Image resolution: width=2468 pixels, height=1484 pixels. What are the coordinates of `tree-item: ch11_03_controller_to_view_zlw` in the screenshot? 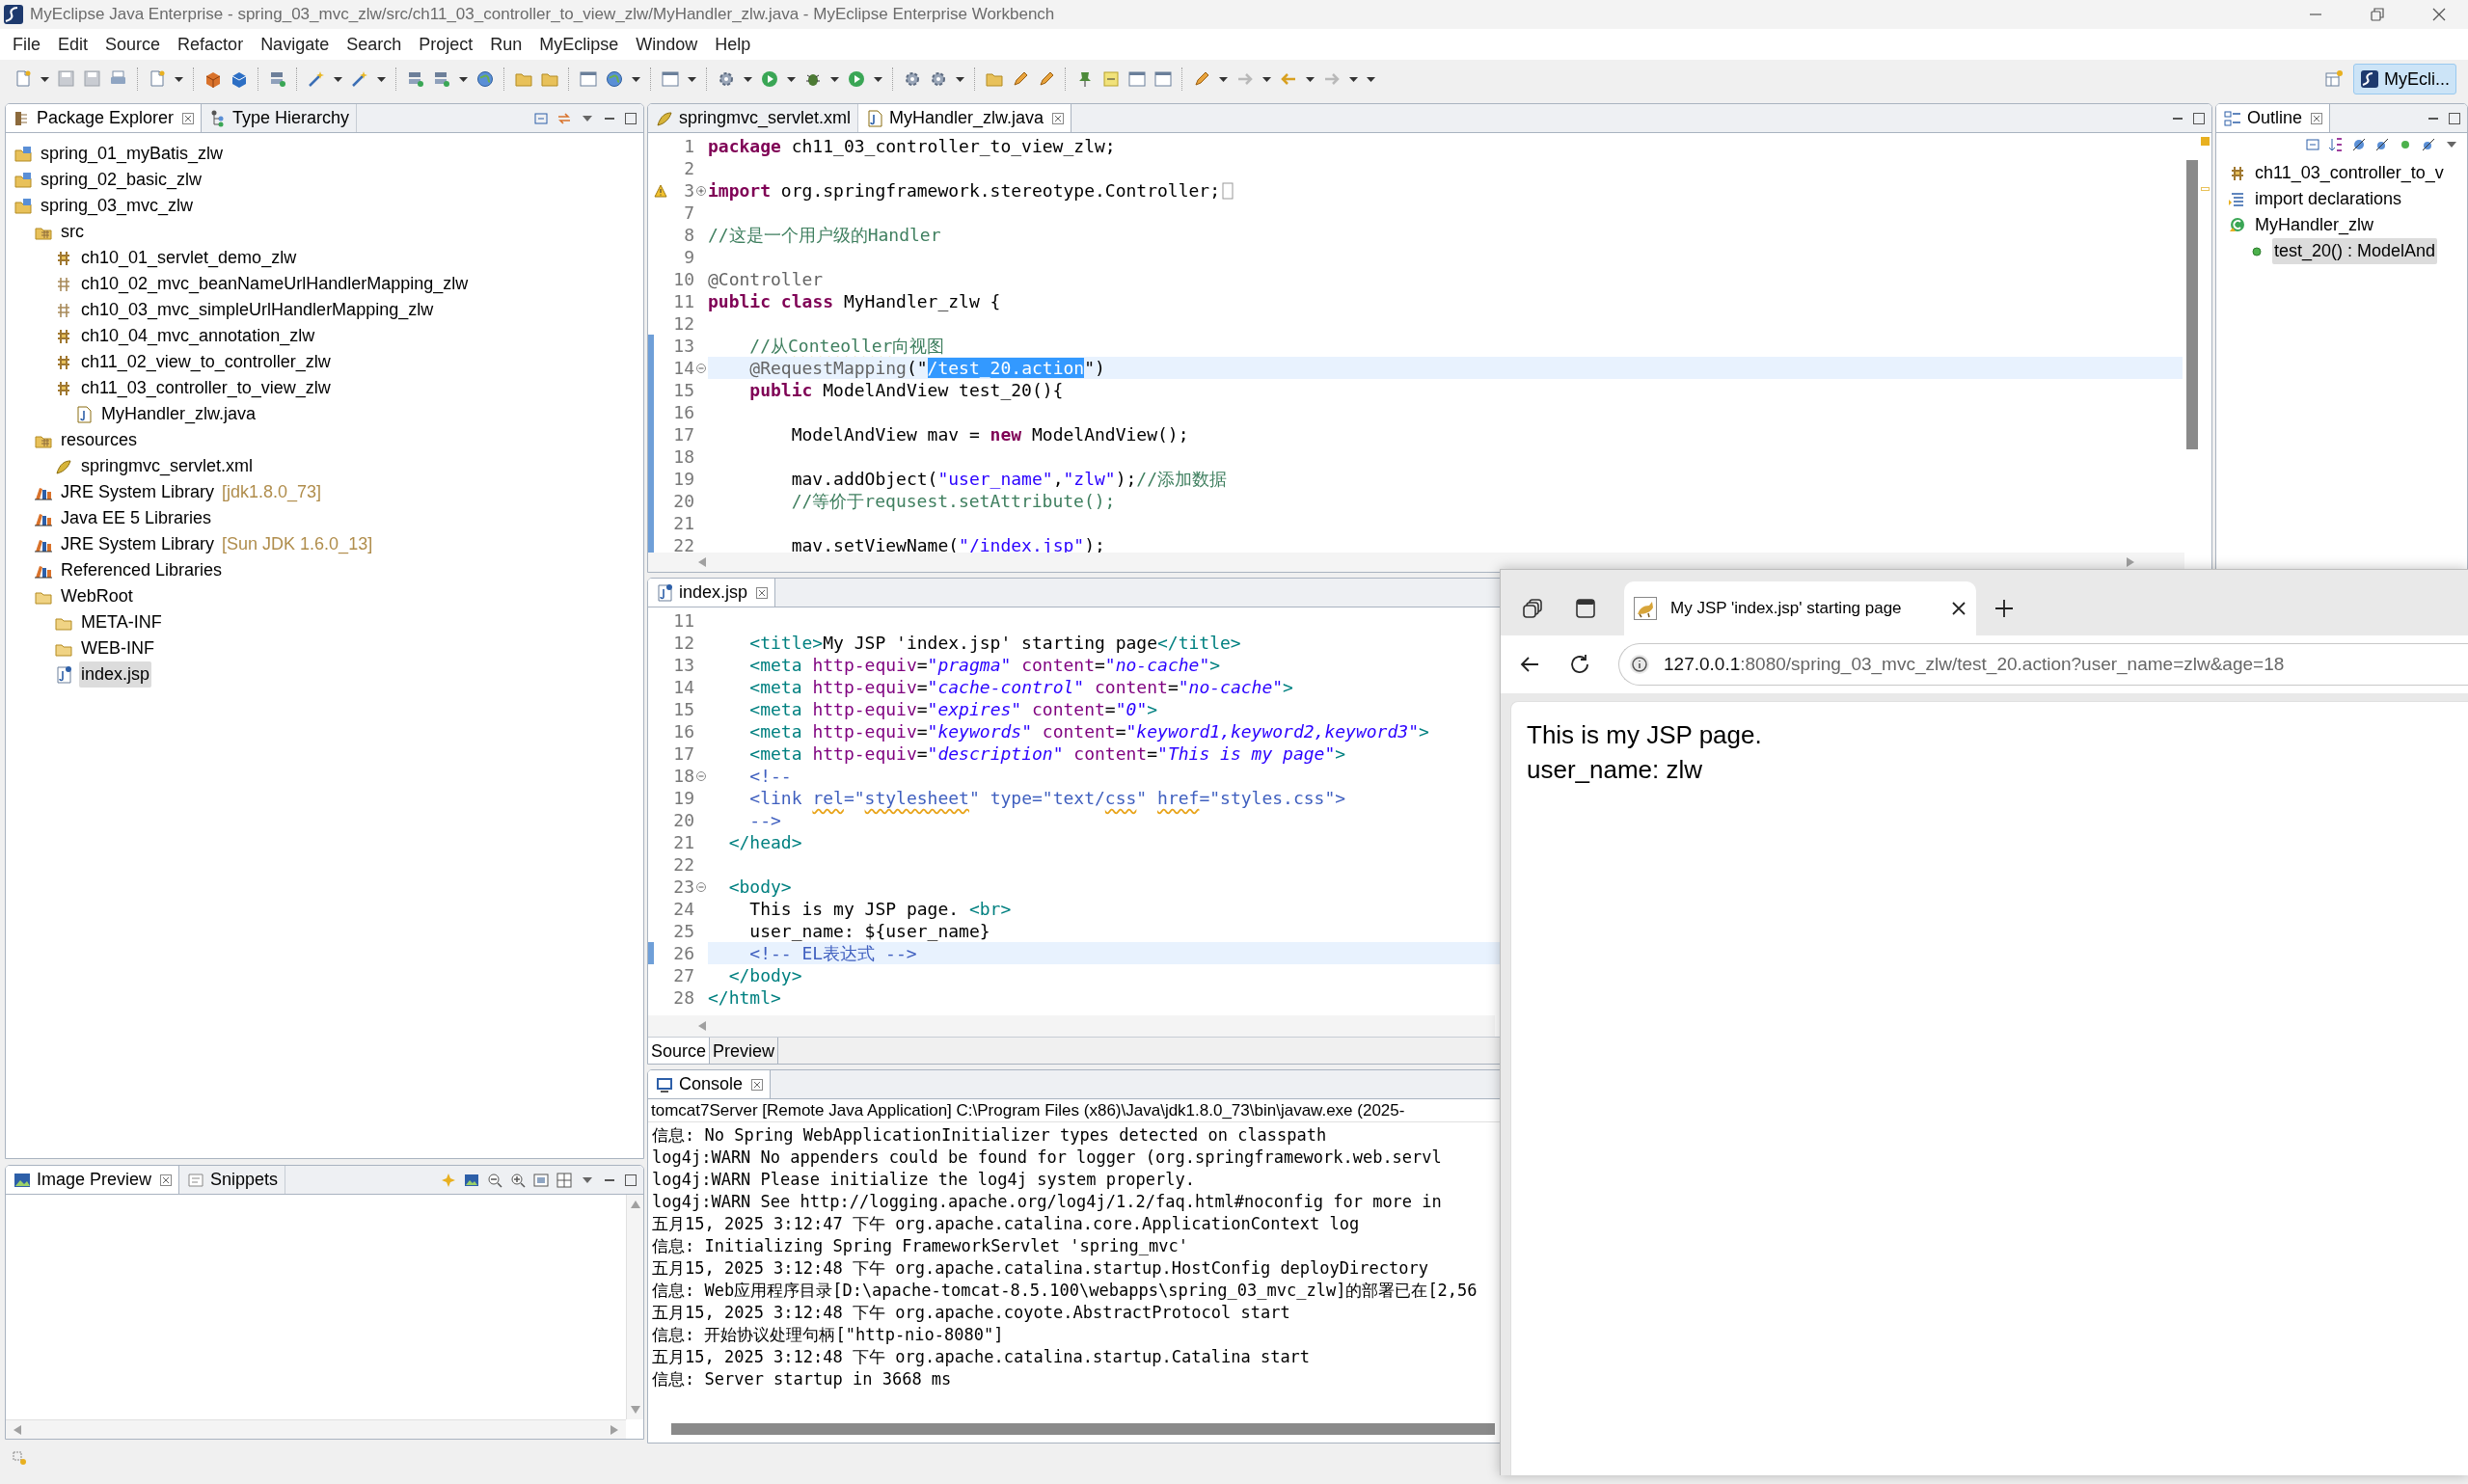 It's located at (206, 388).